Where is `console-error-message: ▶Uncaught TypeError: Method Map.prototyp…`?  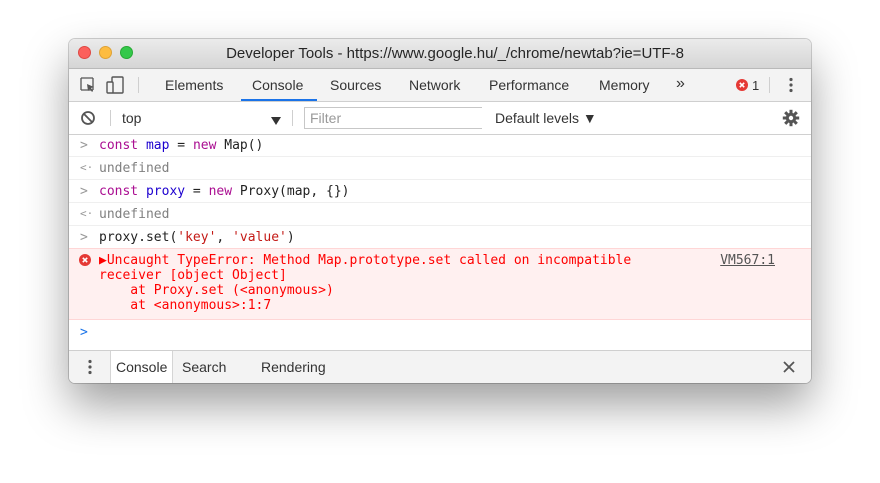 console-error-message: ▶Uncaught TypeError: Method Map.prototyp… is located at coordinates (440, 284).